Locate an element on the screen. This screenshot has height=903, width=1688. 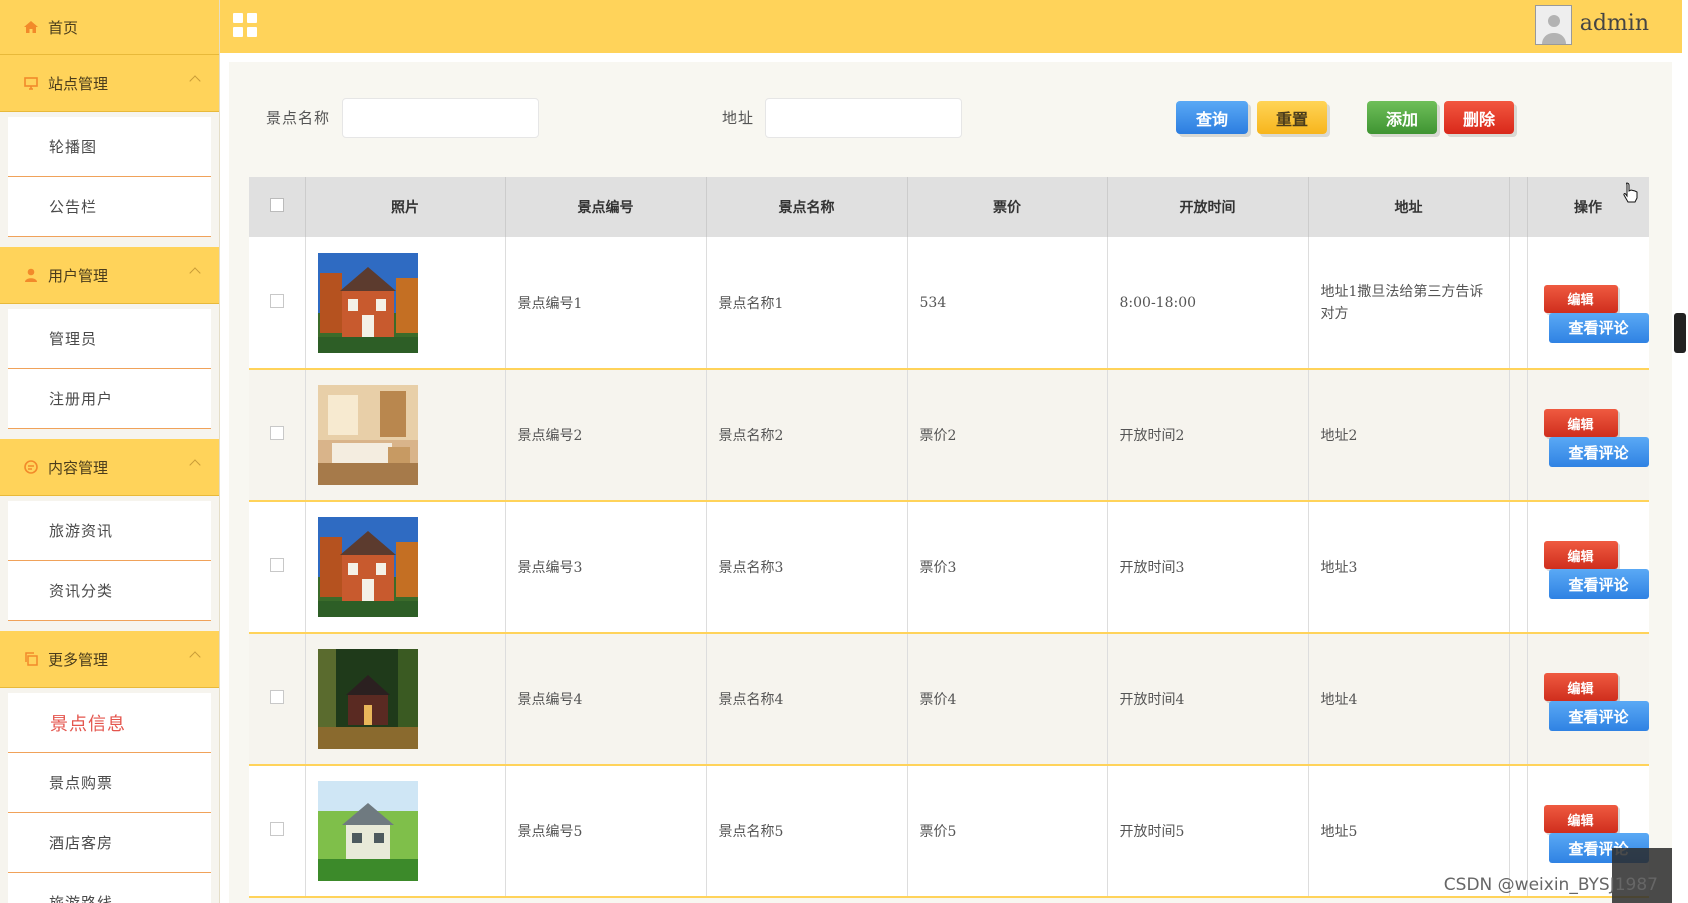
scenic-name-input is located at coordinates (440, 118).